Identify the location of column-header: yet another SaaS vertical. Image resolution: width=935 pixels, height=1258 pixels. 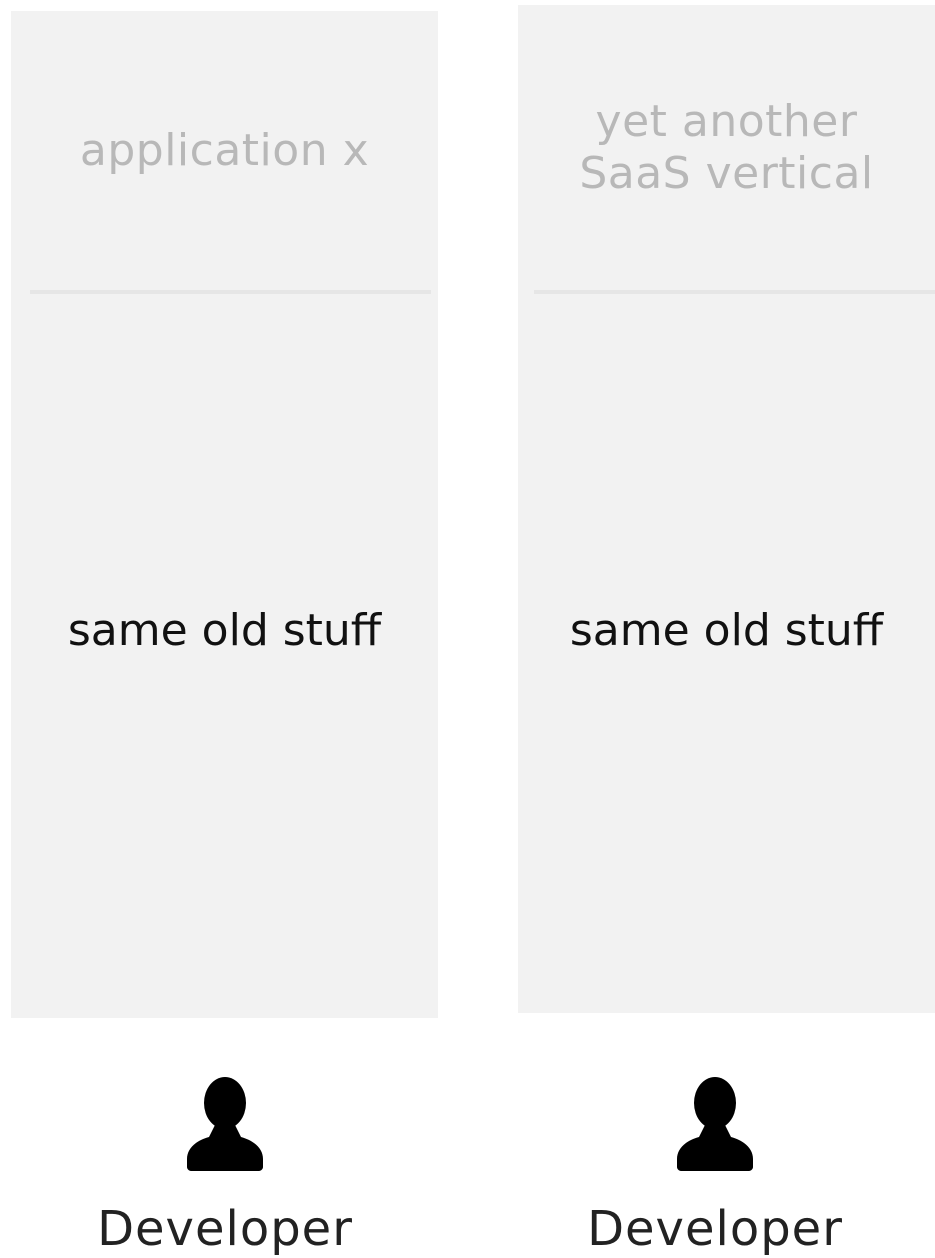
(726, 148).